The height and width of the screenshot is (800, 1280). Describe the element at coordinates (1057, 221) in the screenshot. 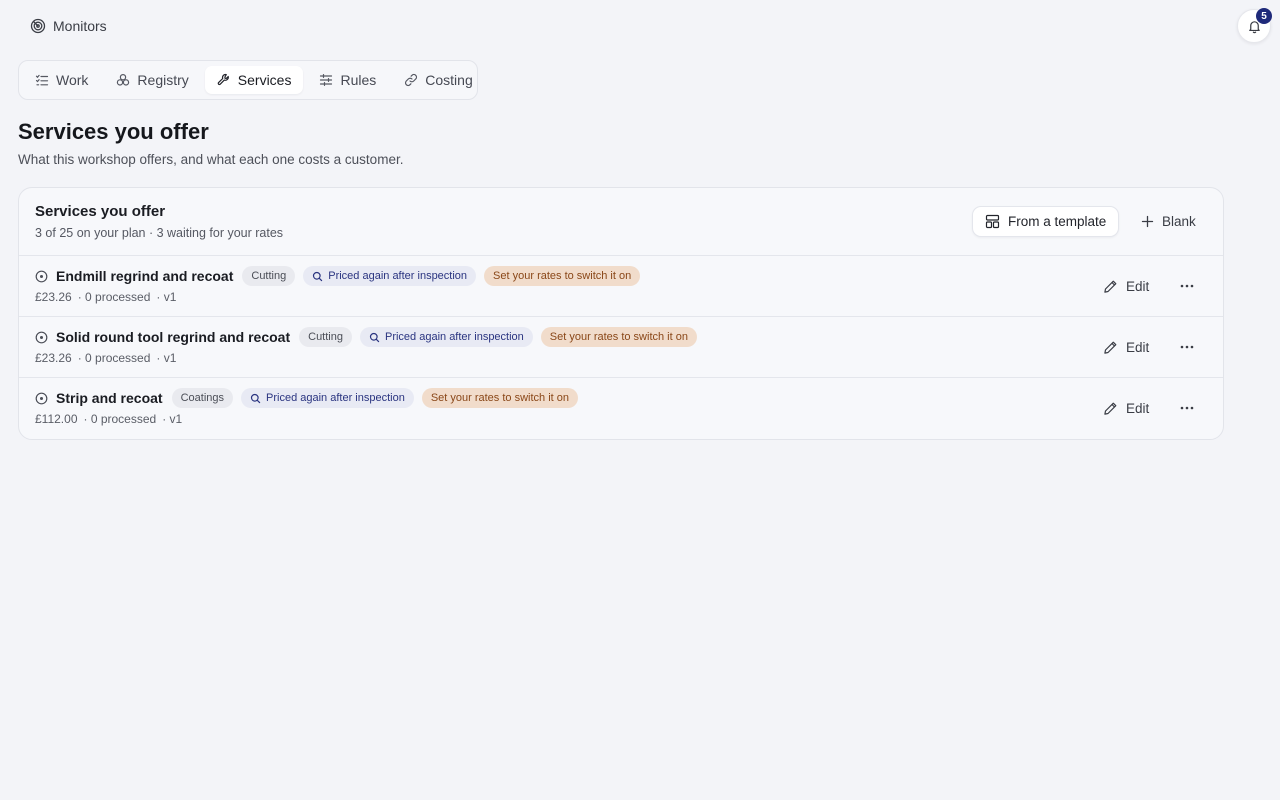

I see `from-template-label: From a template` at that location.